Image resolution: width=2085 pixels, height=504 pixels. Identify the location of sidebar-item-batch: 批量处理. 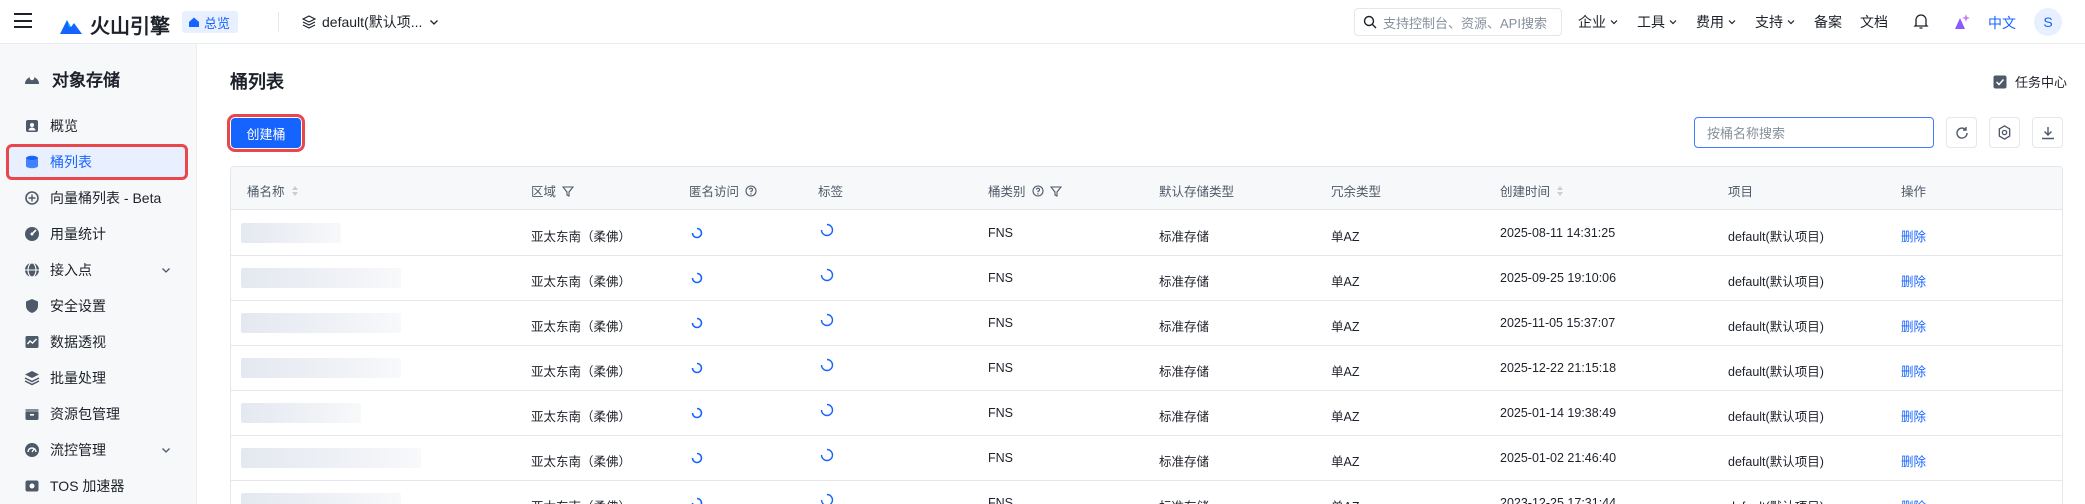
(97, 378).